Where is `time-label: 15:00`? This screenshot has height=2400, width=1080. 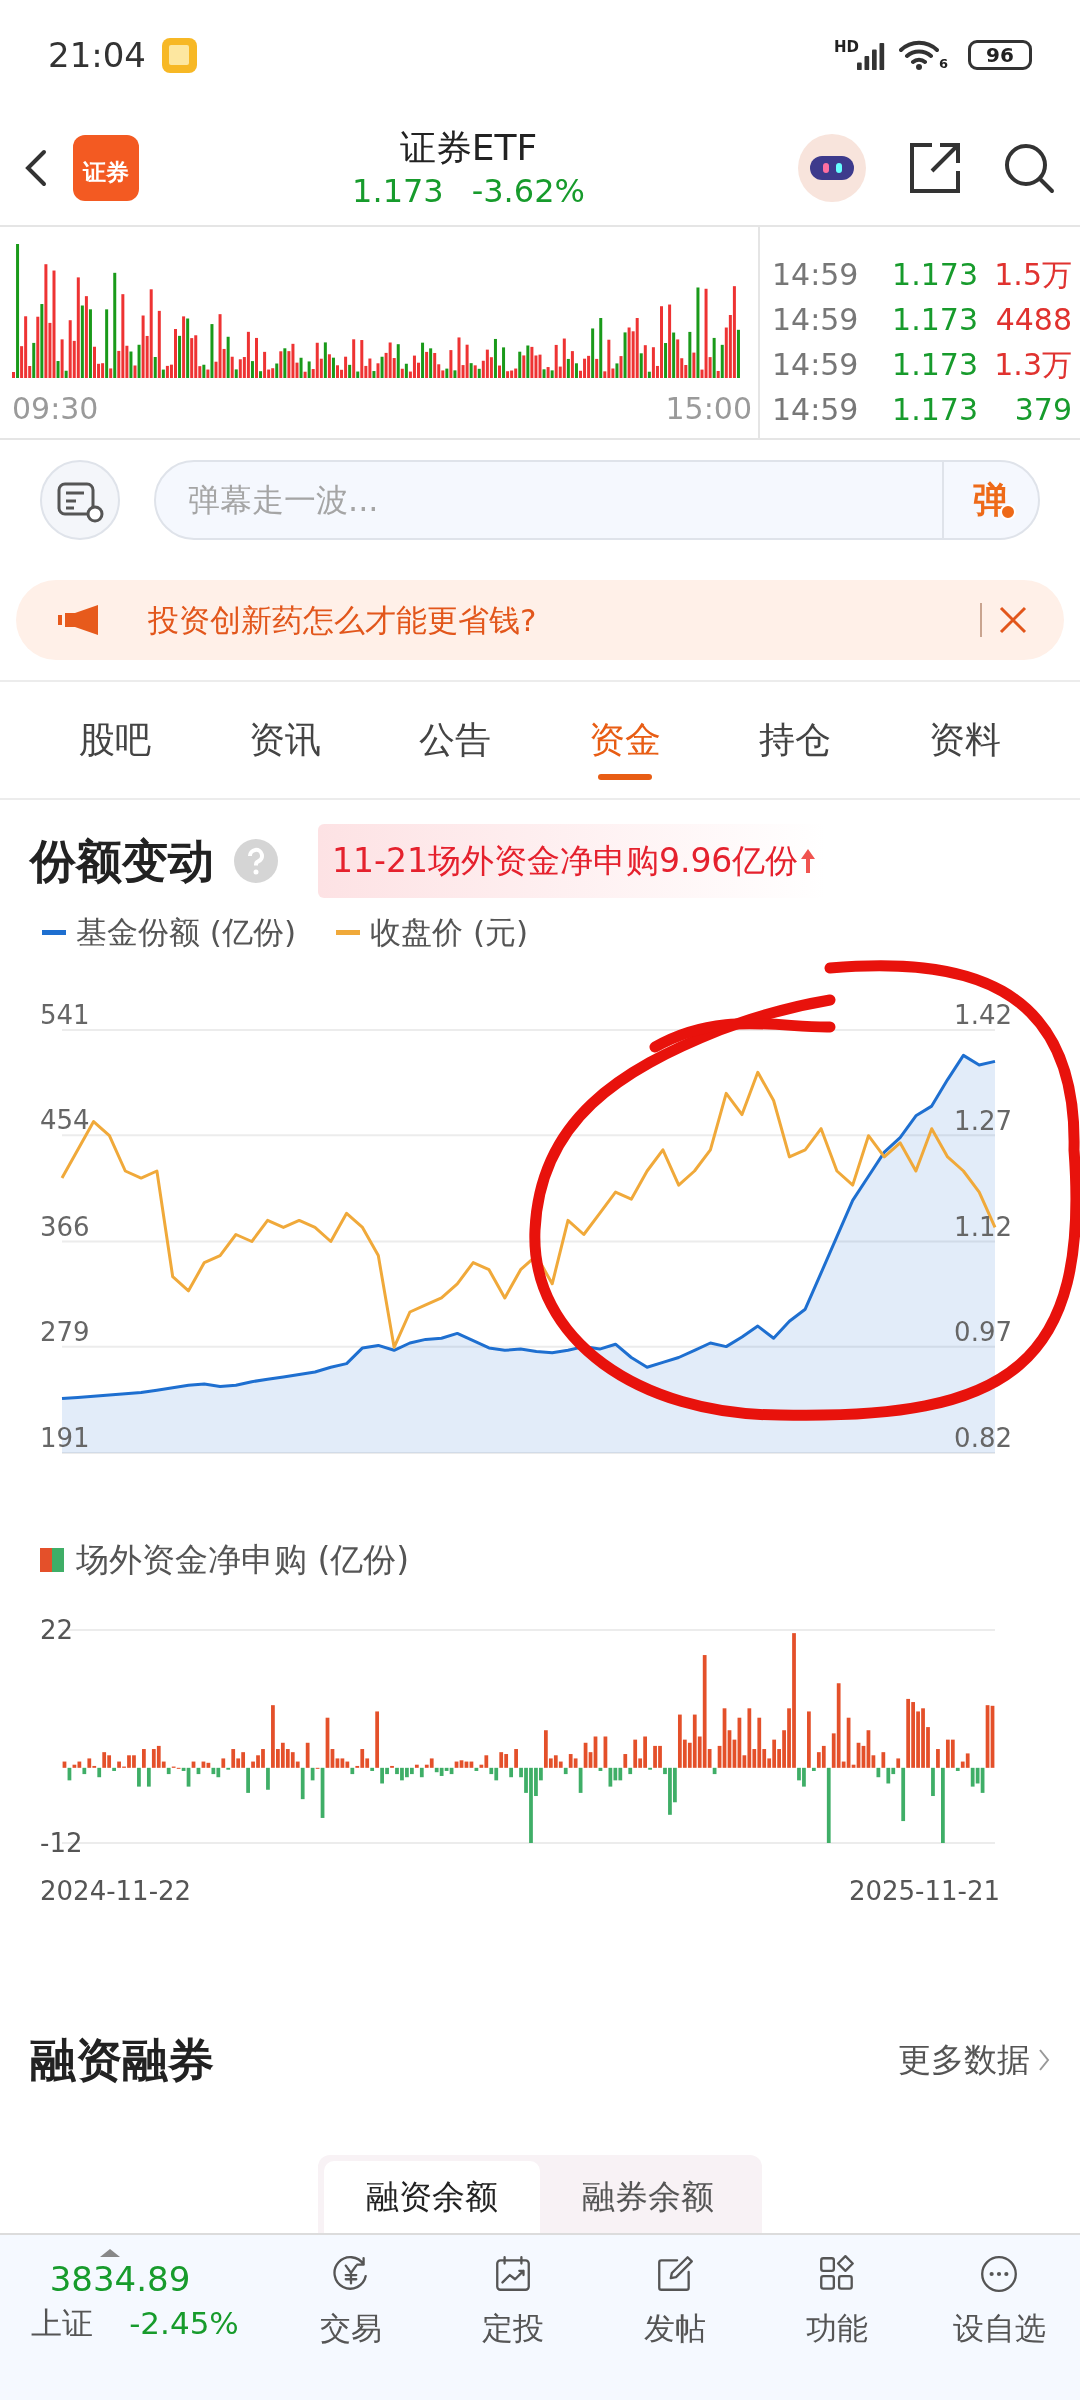
time-label: 15:00 is located at coordinates (708, 409).